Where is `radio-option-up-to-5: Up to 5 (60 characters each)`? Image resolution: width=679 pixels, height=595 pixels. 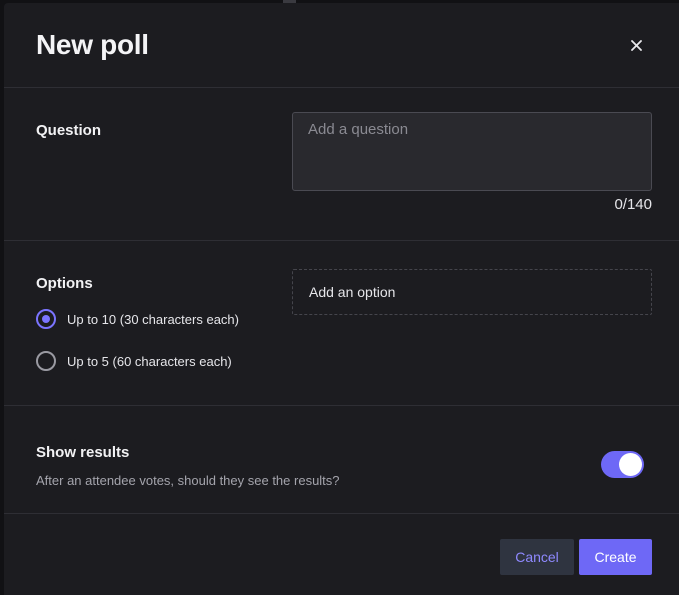
radio-option-up-to-5: Up to 5 (60 characters each) is located at coordinates (134, 361).